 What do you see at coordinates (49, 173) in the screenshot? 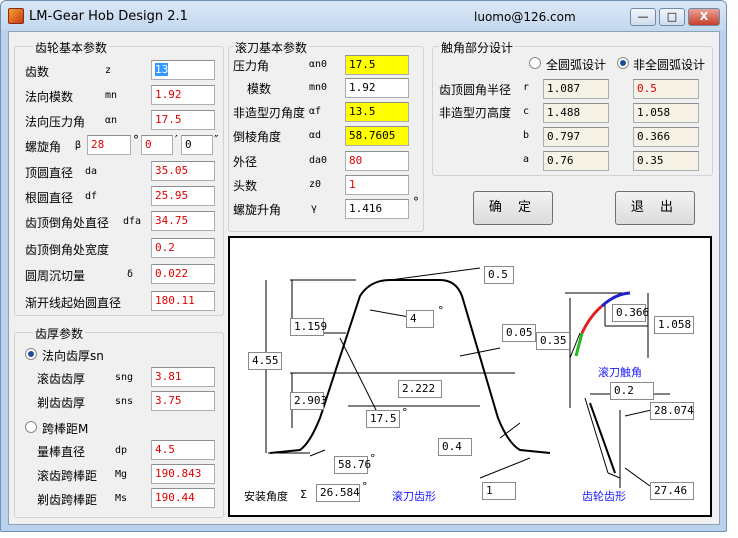
I see `gear-label-da: 顶圆直径` at bounding box center [49, 173].